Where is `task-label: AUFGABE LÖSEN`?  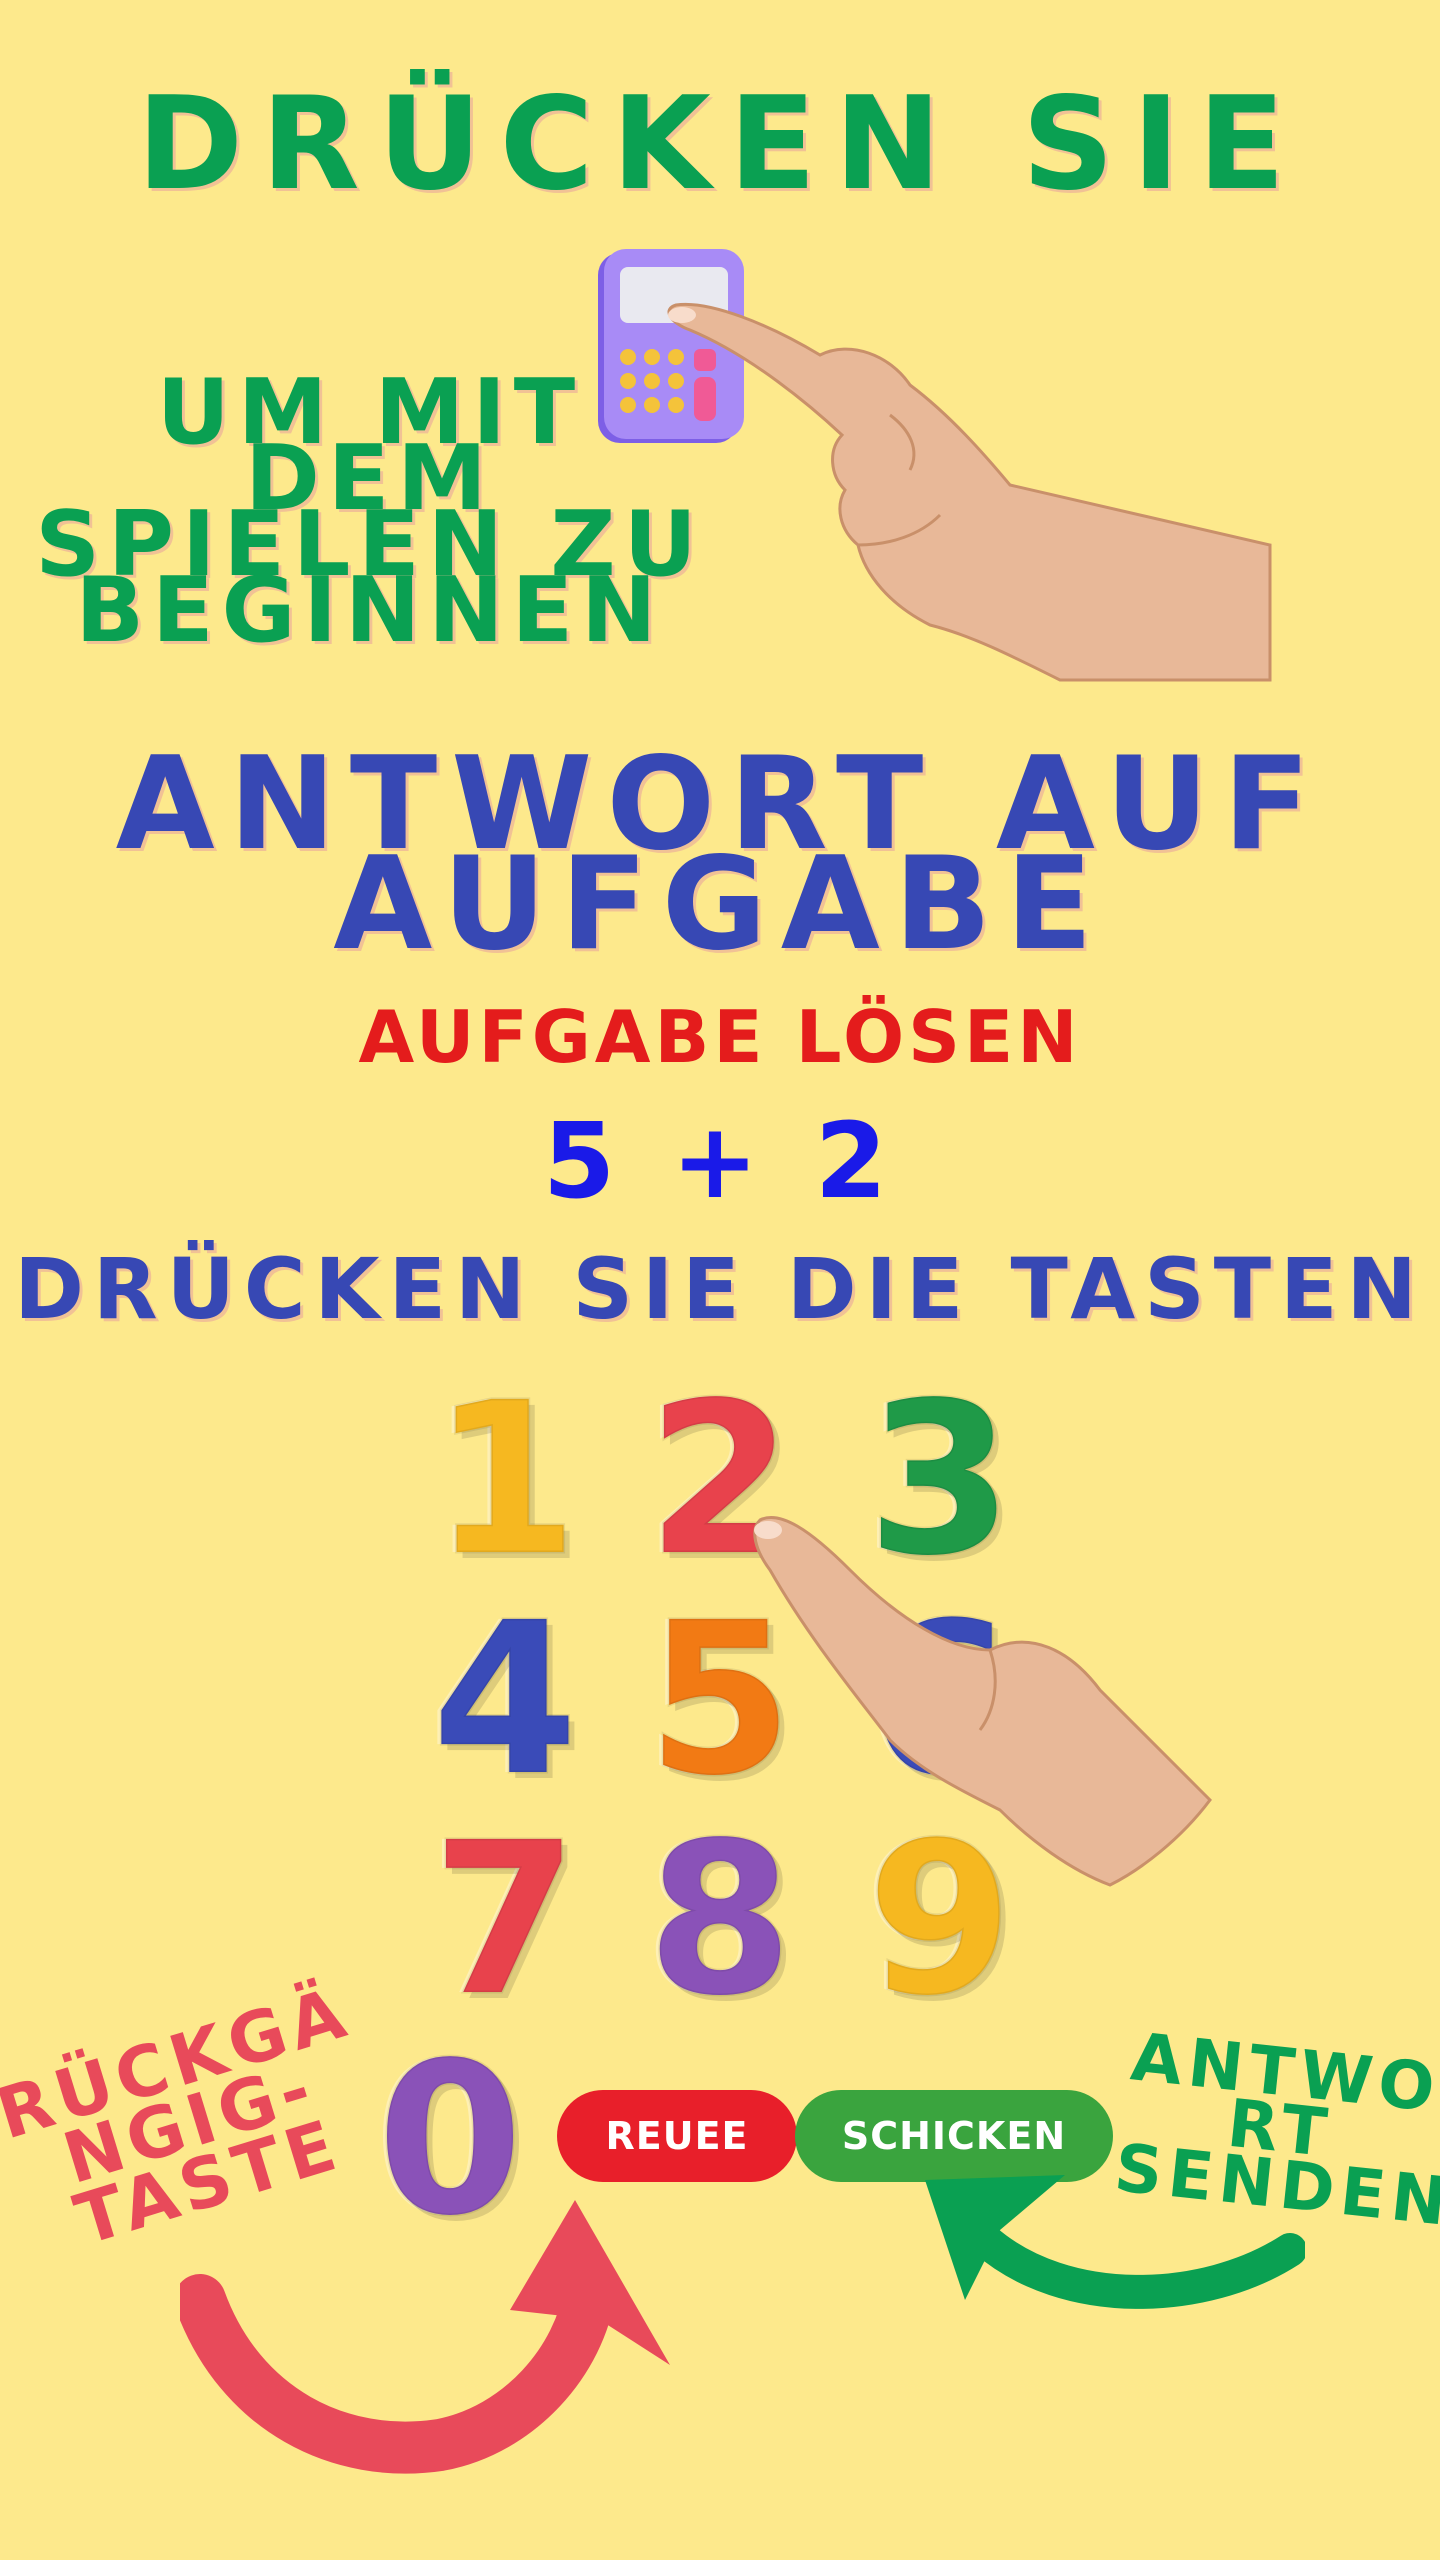 task-label: AUFGABE LÖSEN is located at coordinates (720, 1037).